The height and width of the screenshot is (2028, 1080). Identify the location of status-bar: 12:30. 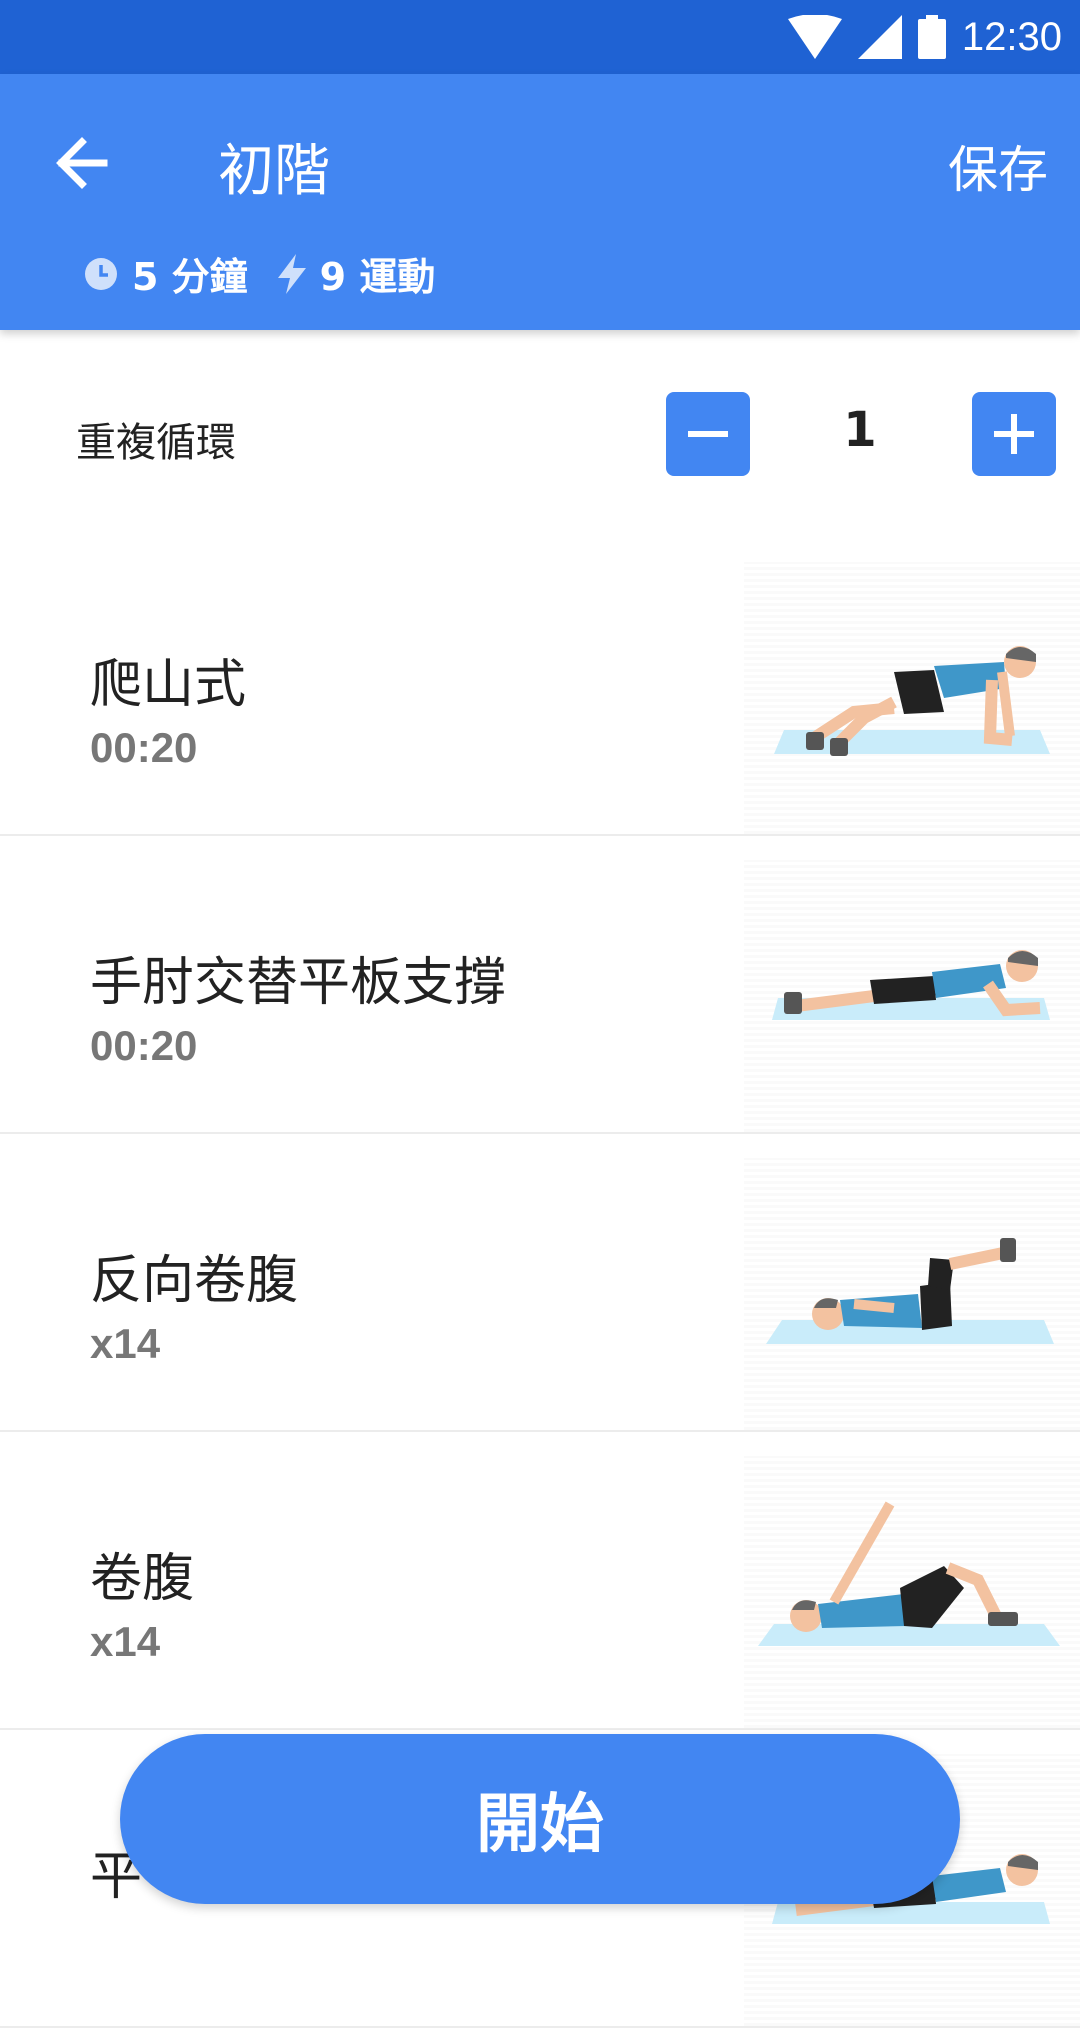
(540, 37).